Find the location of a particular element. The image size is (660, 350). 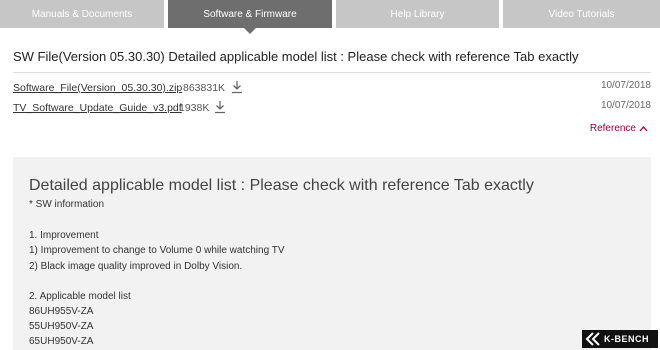

info-line: 55UH950V-ZA is located at coordinates (61, 326).